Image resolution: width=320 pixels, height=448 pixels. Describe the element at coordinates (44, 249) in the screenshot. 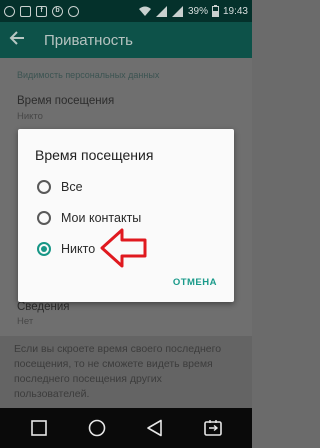

I see `radio-button-selected` at that location.